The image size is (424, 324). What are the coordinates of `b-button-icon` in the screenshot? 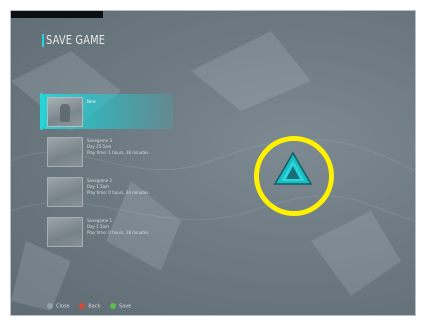 It's located at (82, 306).